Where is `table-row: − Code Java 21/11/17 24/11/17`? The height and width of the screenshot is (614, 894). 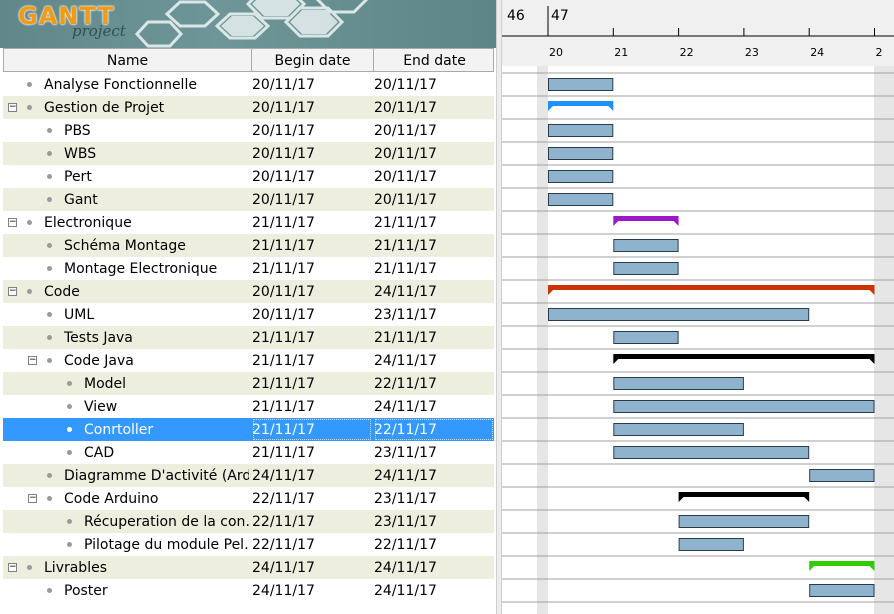 table-row: − Code Java 21/11/17 24/11/17 is located at coordinates (248, 360).